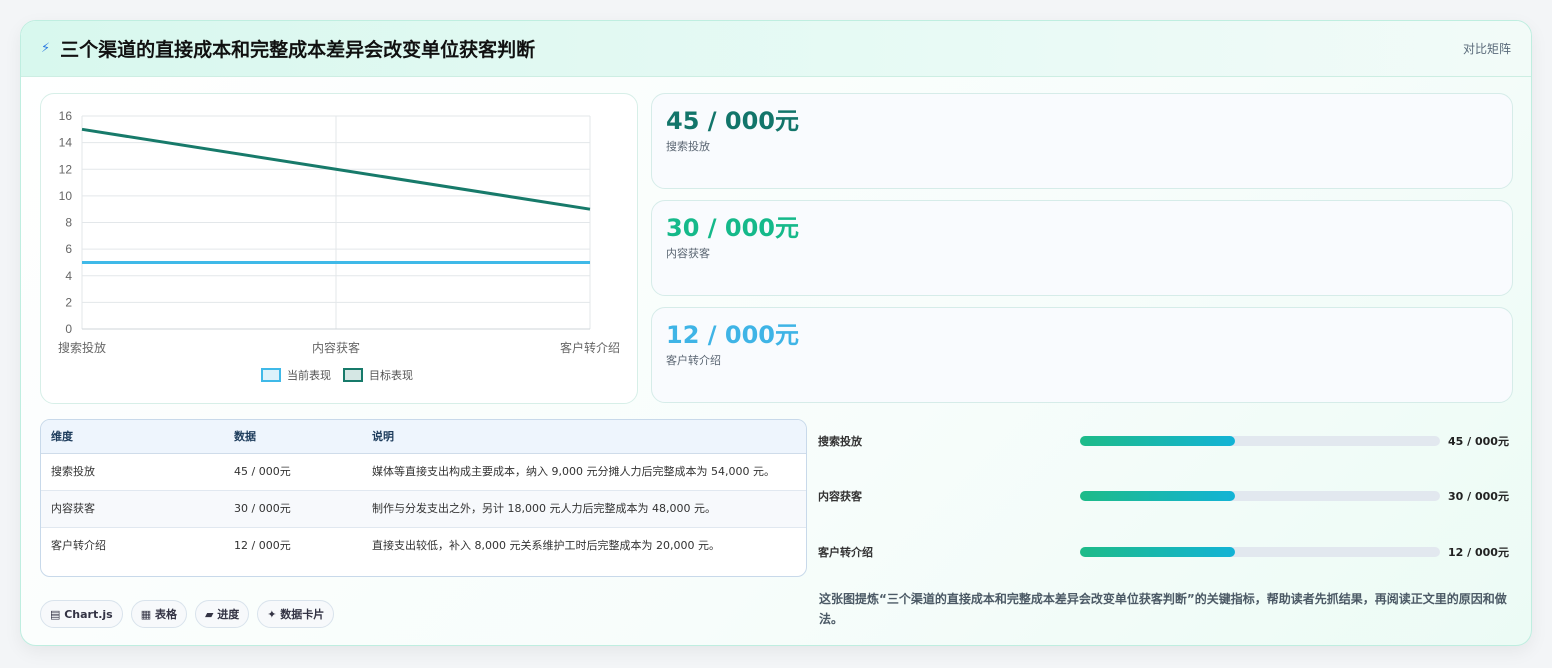 This screenshot has height=668, width=1552. What do you see at coordinates (82, 347) in the screenshot?
I see `x-tick-label: 搜索投放` at bounding box center [82, 347].